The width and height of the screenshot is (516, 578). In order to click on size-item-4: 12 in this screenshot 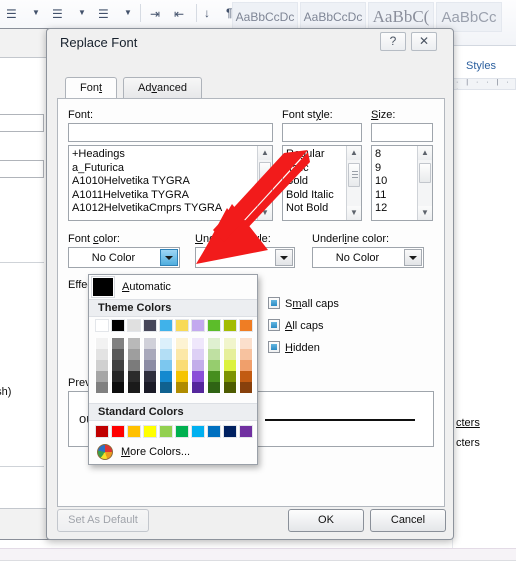, I will do `click(396, 209)`.